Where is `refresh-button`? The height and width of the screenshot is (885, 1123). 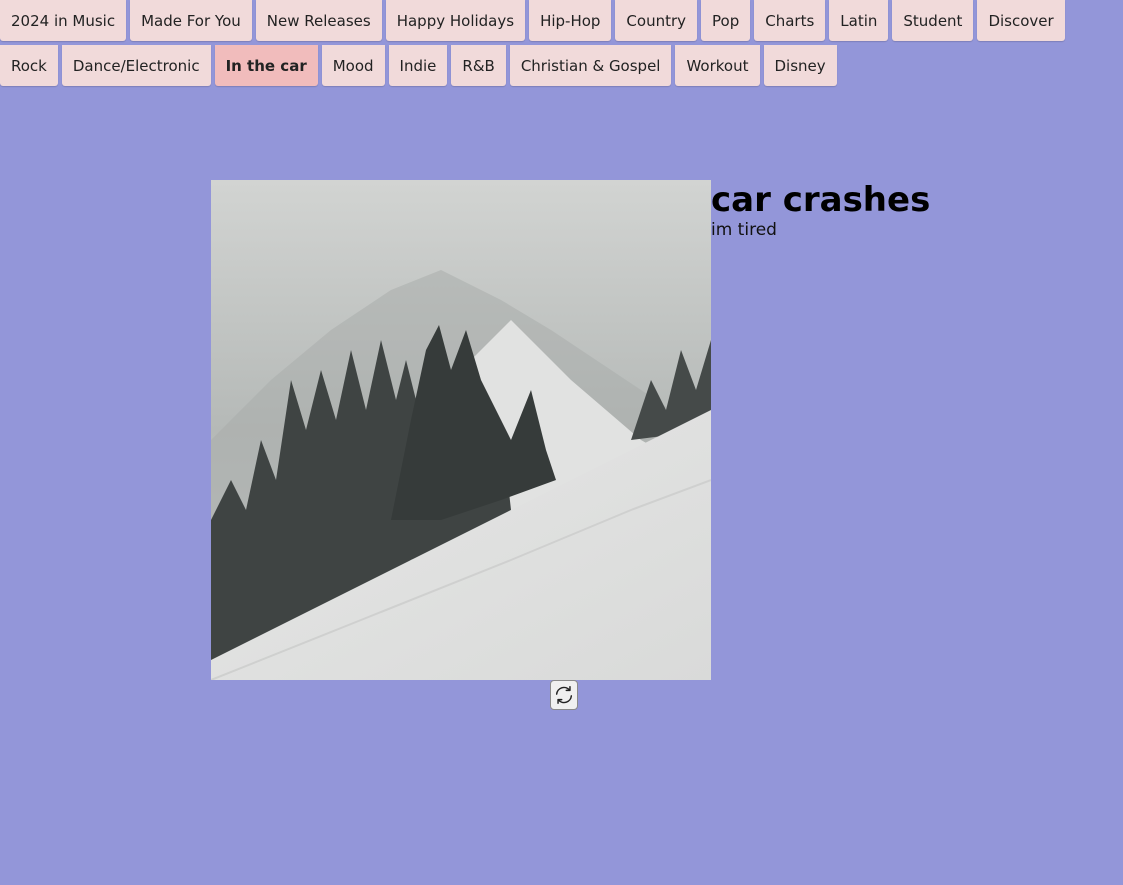 refresh-button is located at coordinates (564, 695).